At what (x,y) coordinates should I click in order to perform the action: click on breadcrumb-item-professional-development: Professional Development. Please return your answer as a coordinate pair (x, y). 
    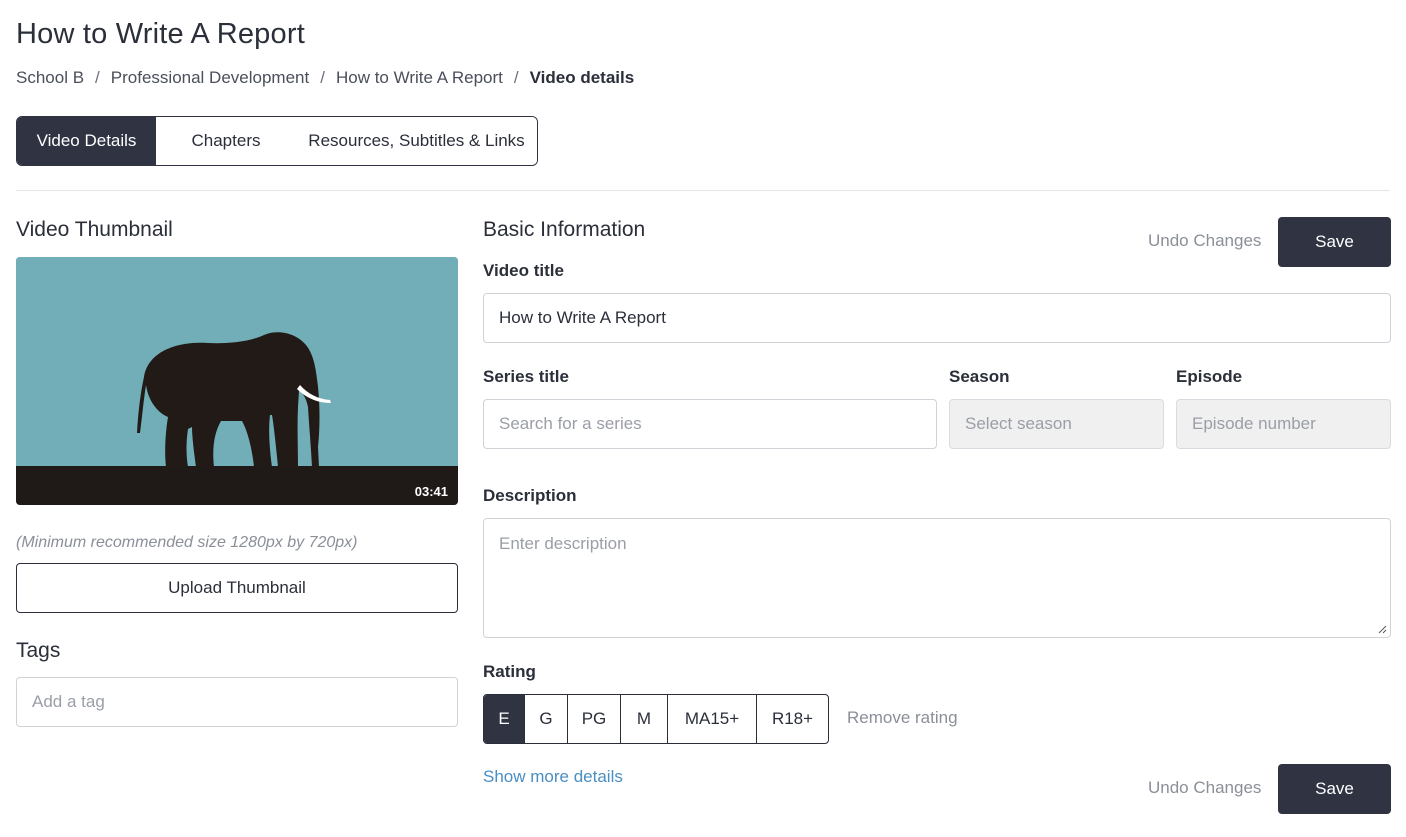
    Looking at the image, I should click on (210, 78).